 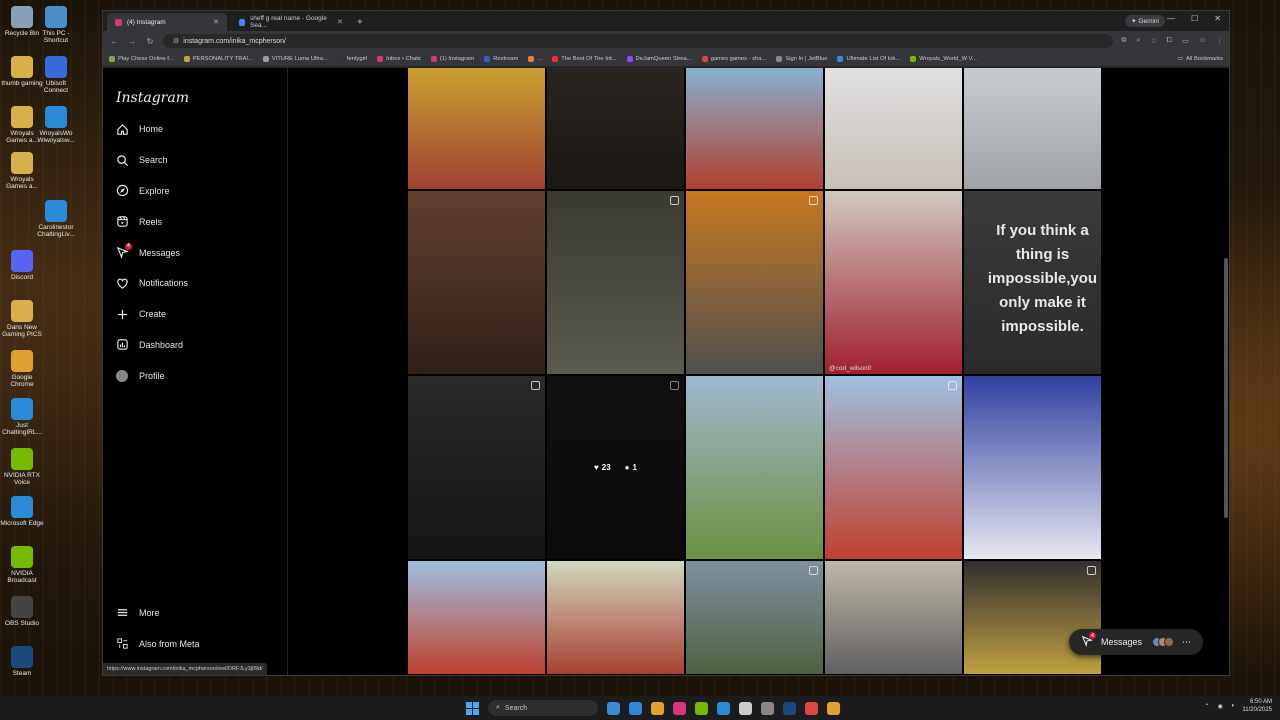 What do you see at coordinates (543, 708) in the screenshot?
I see `taskbar-search: ⌕ Search` at bounding box center [543, 708].